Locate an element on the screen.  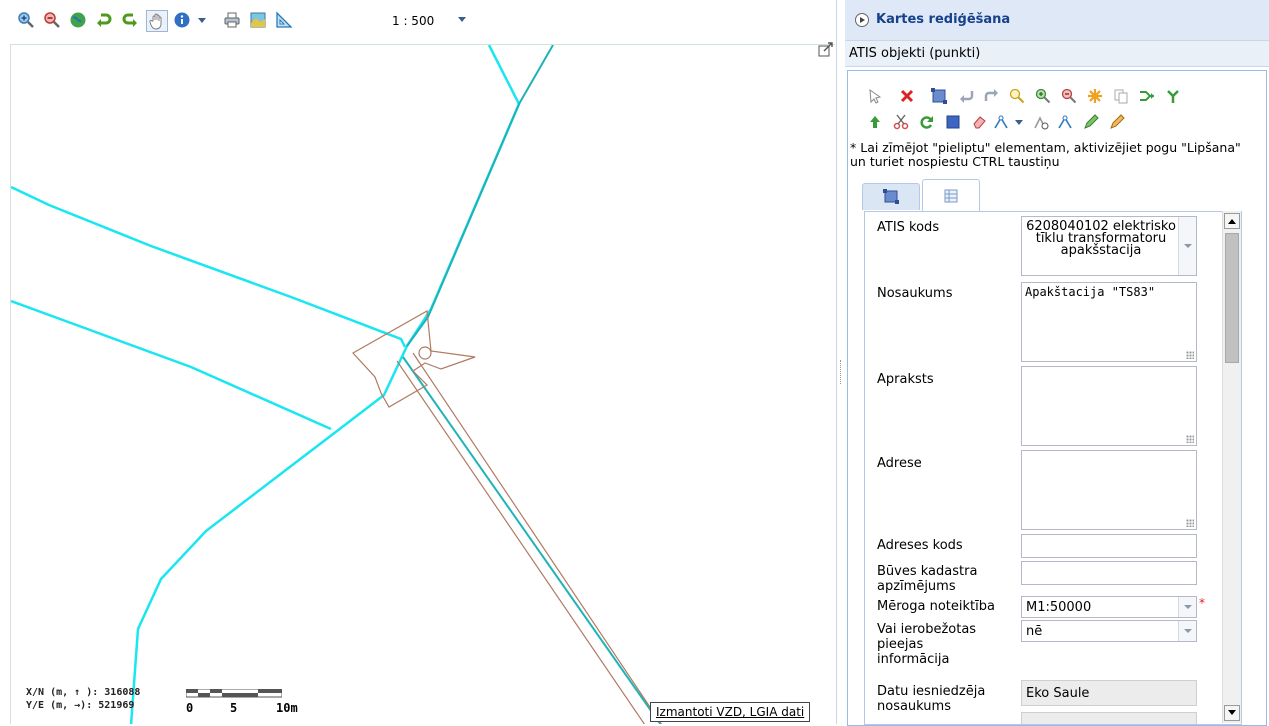
scale-dropdown-icon is located at coordinates (462, 19).